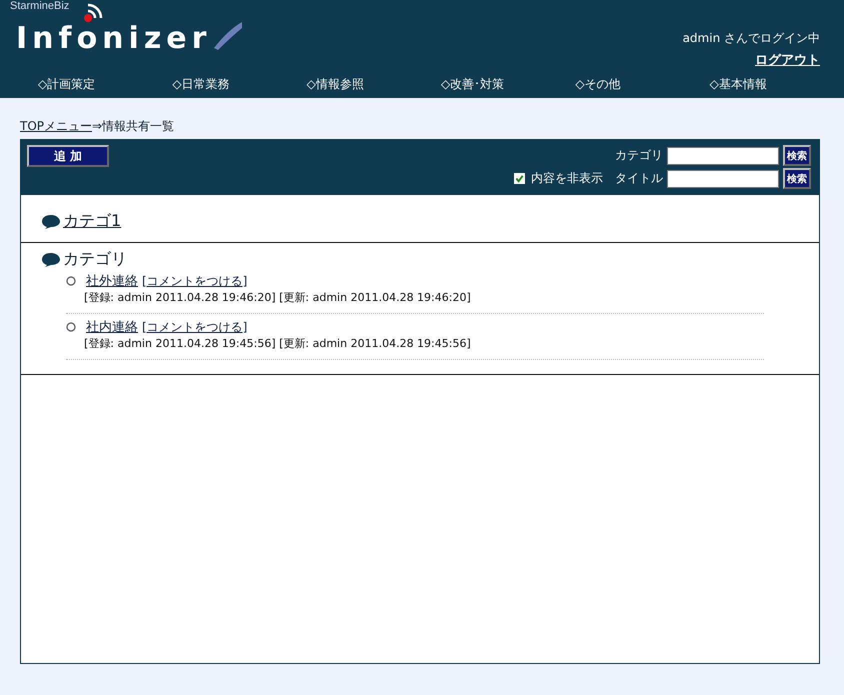 The height and width of the screenshot is (695, 844). I want to click on category-title: カテゴ1, so click(92, 221).